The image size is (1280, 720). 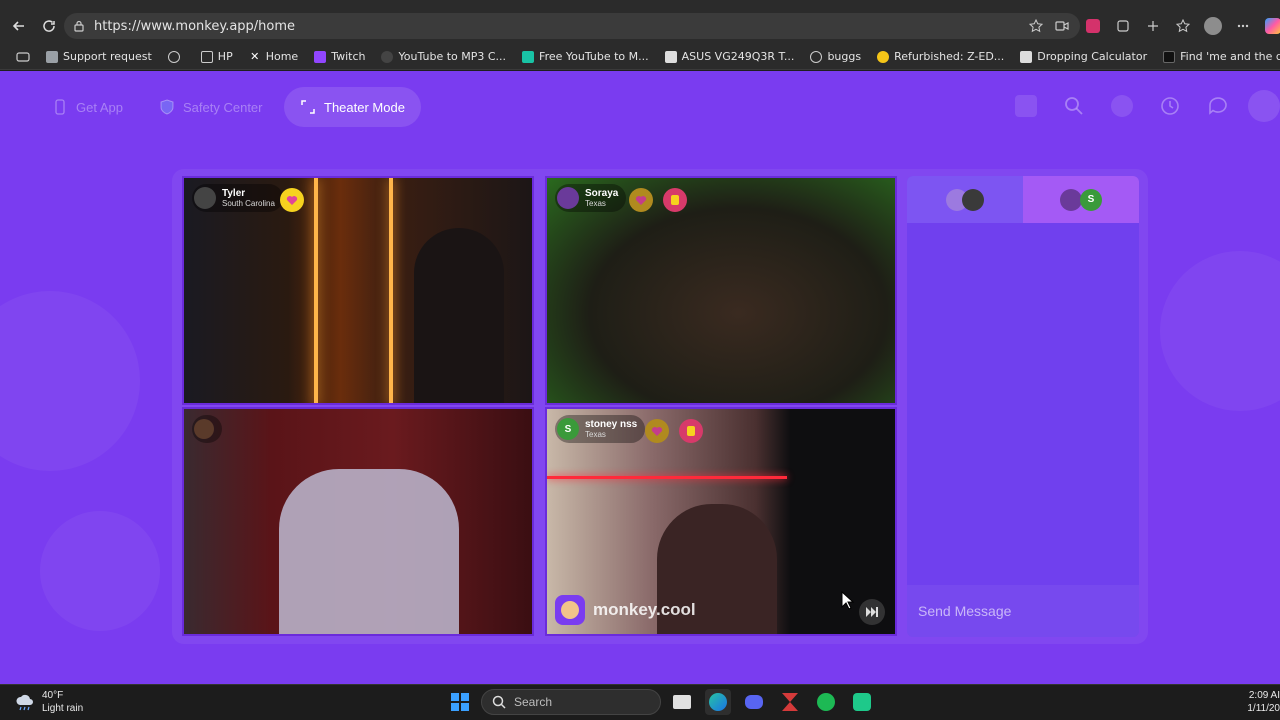 What do you see at coordinates (1252, 702) in the screenshot?
I see `system-clock: 2:09 AI 1/11/20` at bounding box center [1252, 702].